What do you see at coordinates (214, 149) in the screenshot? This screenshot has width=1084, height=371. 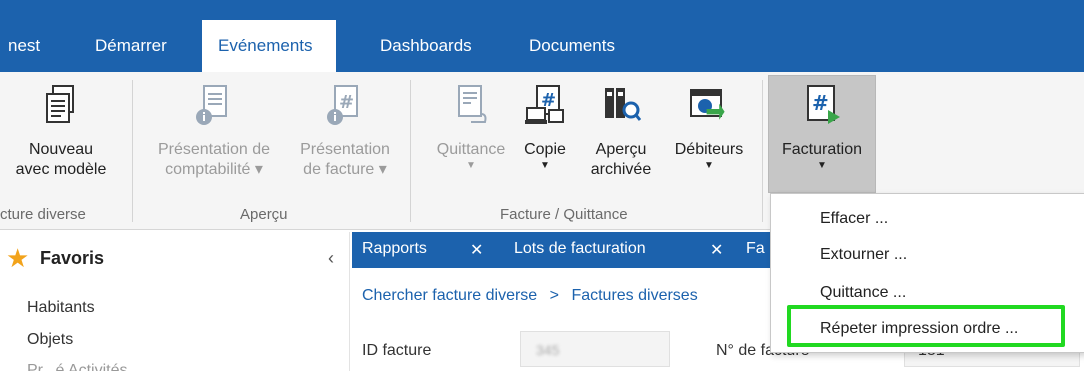 I see `accounting-presentation-line1: Présentation de` at bounding box center [214, 149].